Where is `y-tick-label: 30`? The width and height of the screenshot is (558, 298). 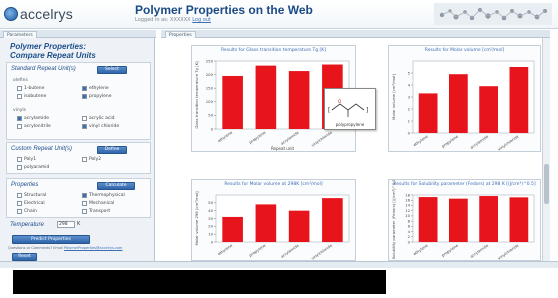
y-tick-label: 30 is located at coordinates (210, 218).